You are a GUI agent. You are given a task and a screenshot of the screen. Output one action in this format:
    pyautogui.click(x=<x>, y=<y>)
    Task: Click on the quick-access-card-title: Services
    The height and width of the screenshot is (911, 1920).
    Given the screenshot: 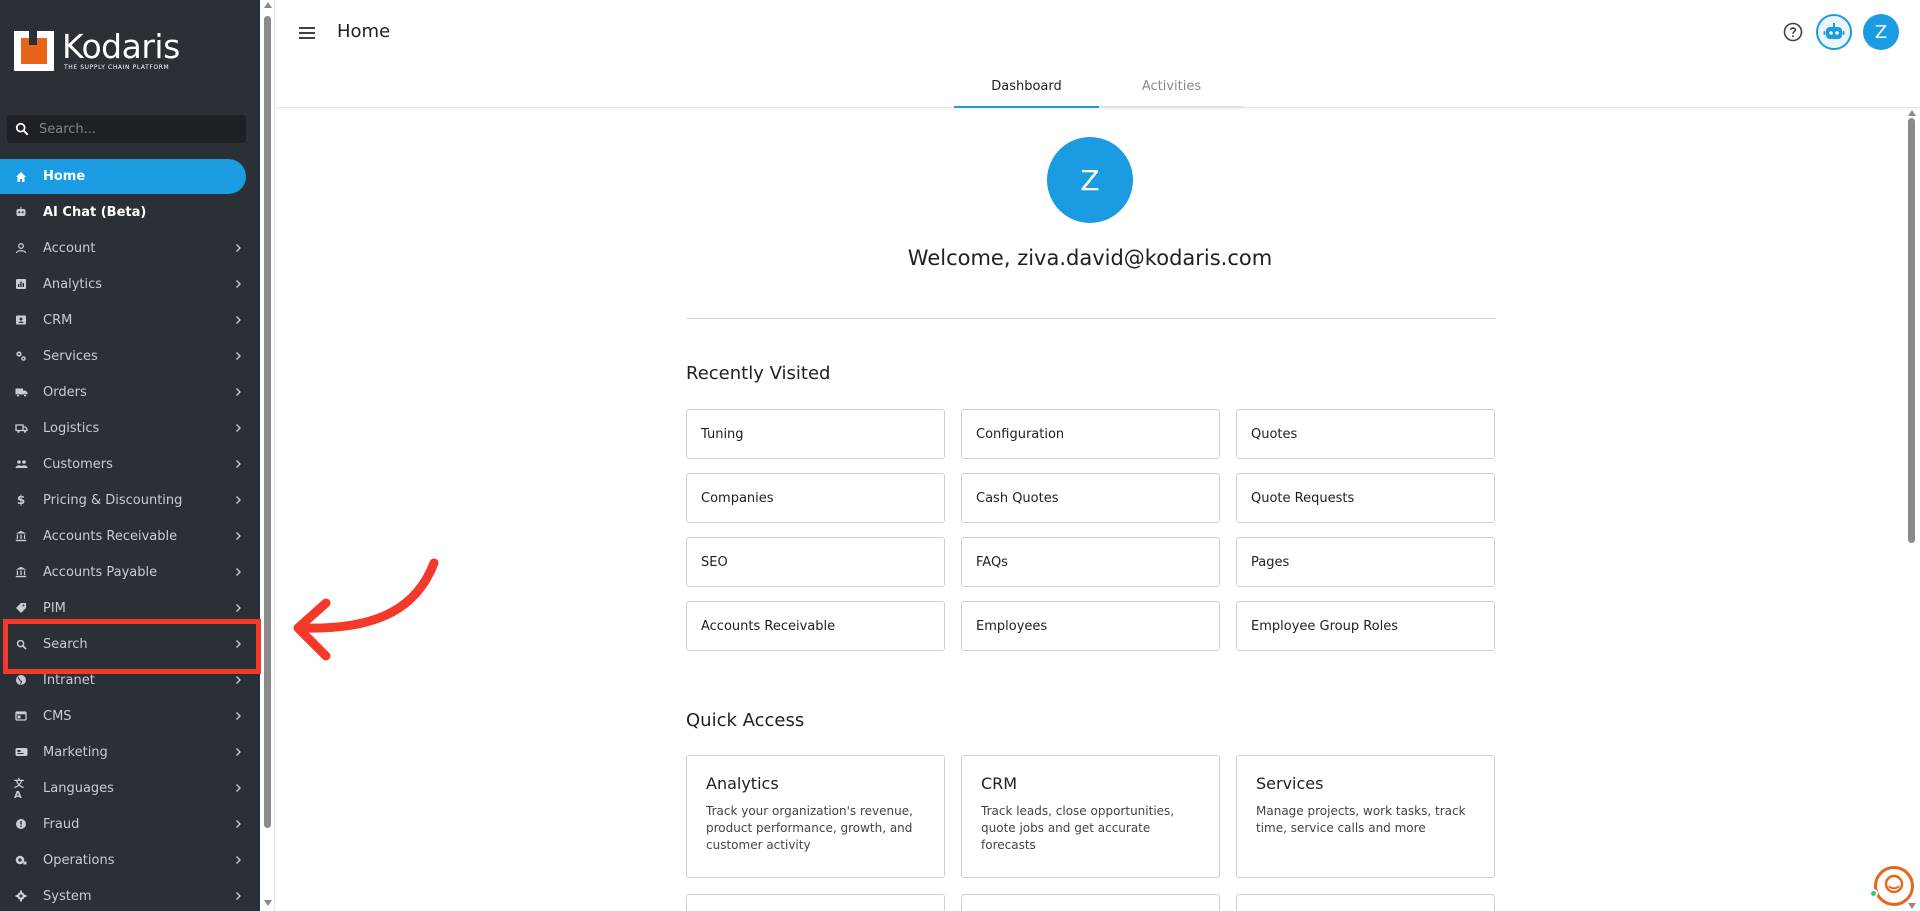 What is the action you would take?
    pyautogui.click(x=1290, y=783)
    